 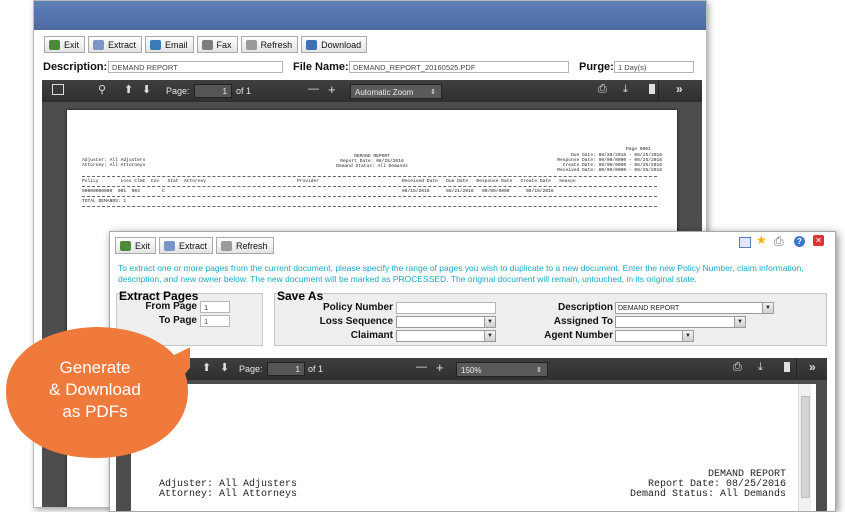 What do you see at coordinates (75, 67) in the screenshot?
I see `description-label: Description:` at bounding box center [75, 67].